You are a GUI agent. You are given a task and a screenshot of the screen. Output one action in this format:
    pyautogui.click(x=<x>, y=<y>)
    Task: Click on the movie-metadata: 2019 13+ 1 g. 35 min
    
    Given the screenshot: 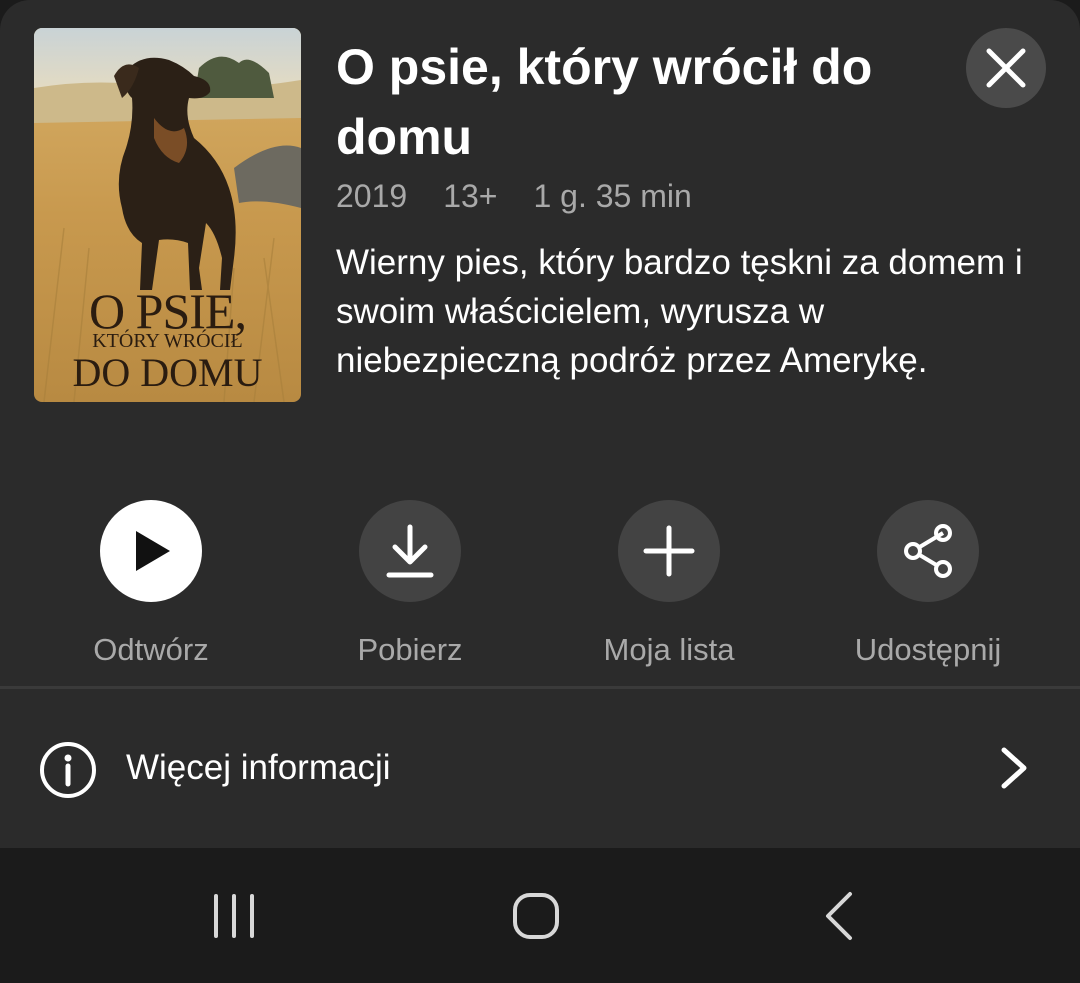 What is the action you would take?
    pyautogui.click(x=514, y=196)
    